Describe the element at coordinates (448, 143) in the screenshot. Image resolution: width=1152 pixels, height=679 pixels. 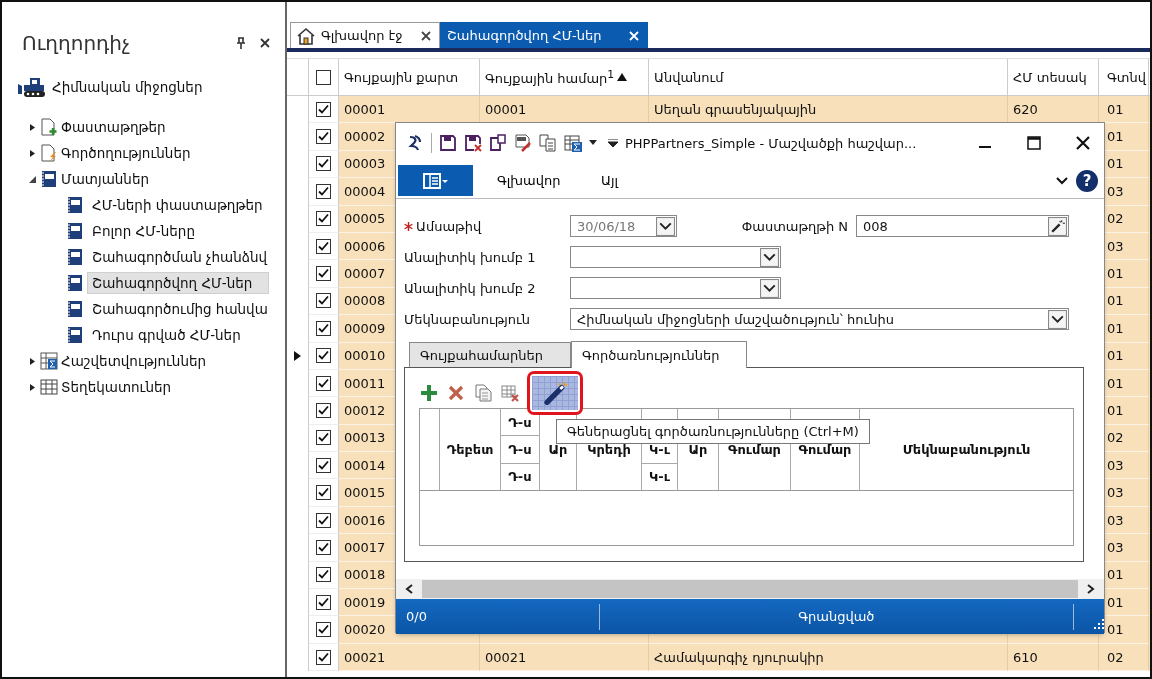
I see `save-icon` at that location.